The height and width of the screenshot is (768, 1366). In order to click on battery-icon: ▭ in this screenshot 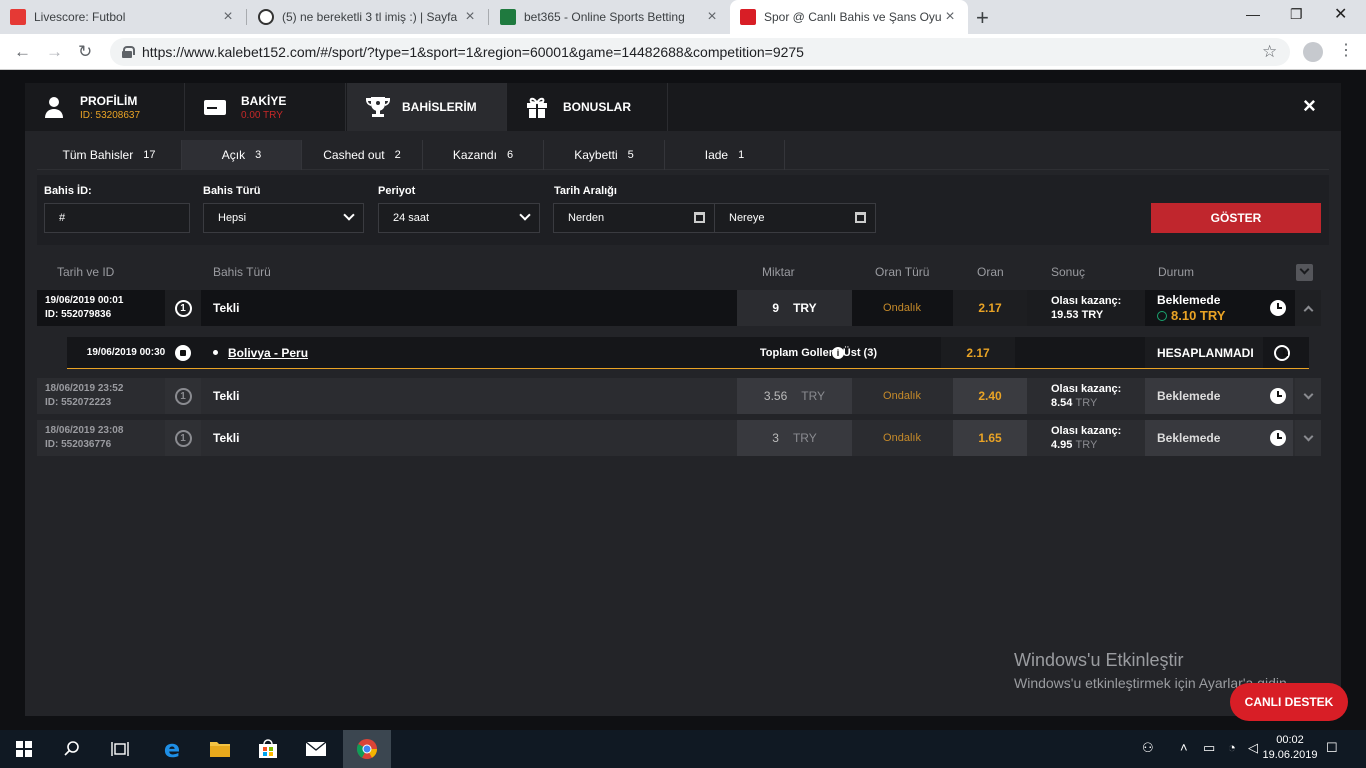, I will do `click(1209, 748)`.